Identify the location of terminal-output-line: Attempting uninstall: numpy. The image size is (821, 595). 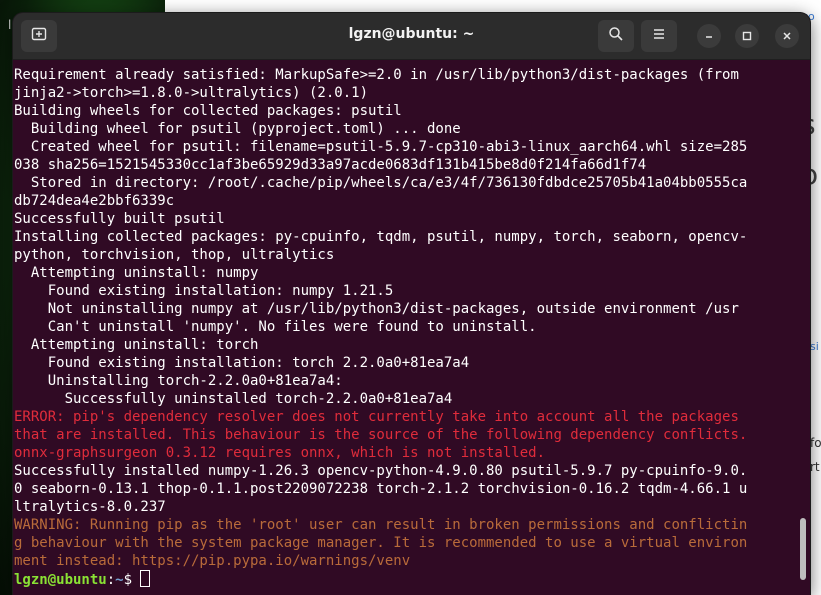
(136, 273).